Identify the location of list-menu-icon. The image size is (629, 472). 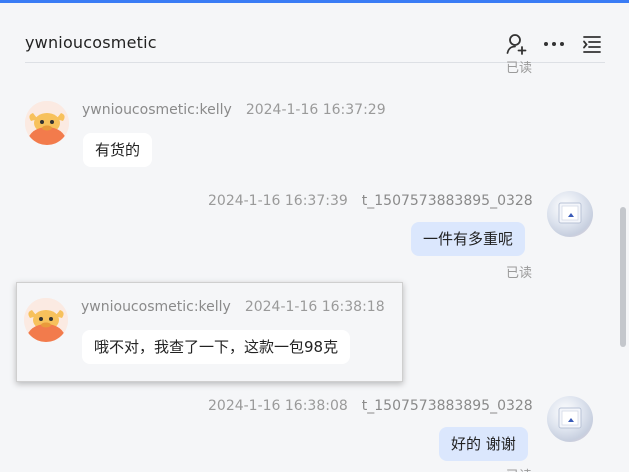
(592, 44).